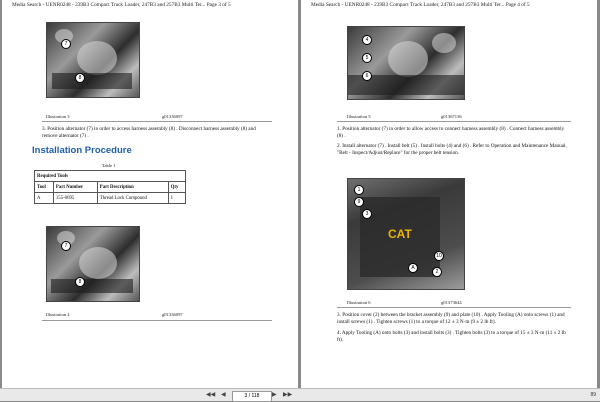  I want to click on table-cell: Thread Lock Compound, so click(132, 198).